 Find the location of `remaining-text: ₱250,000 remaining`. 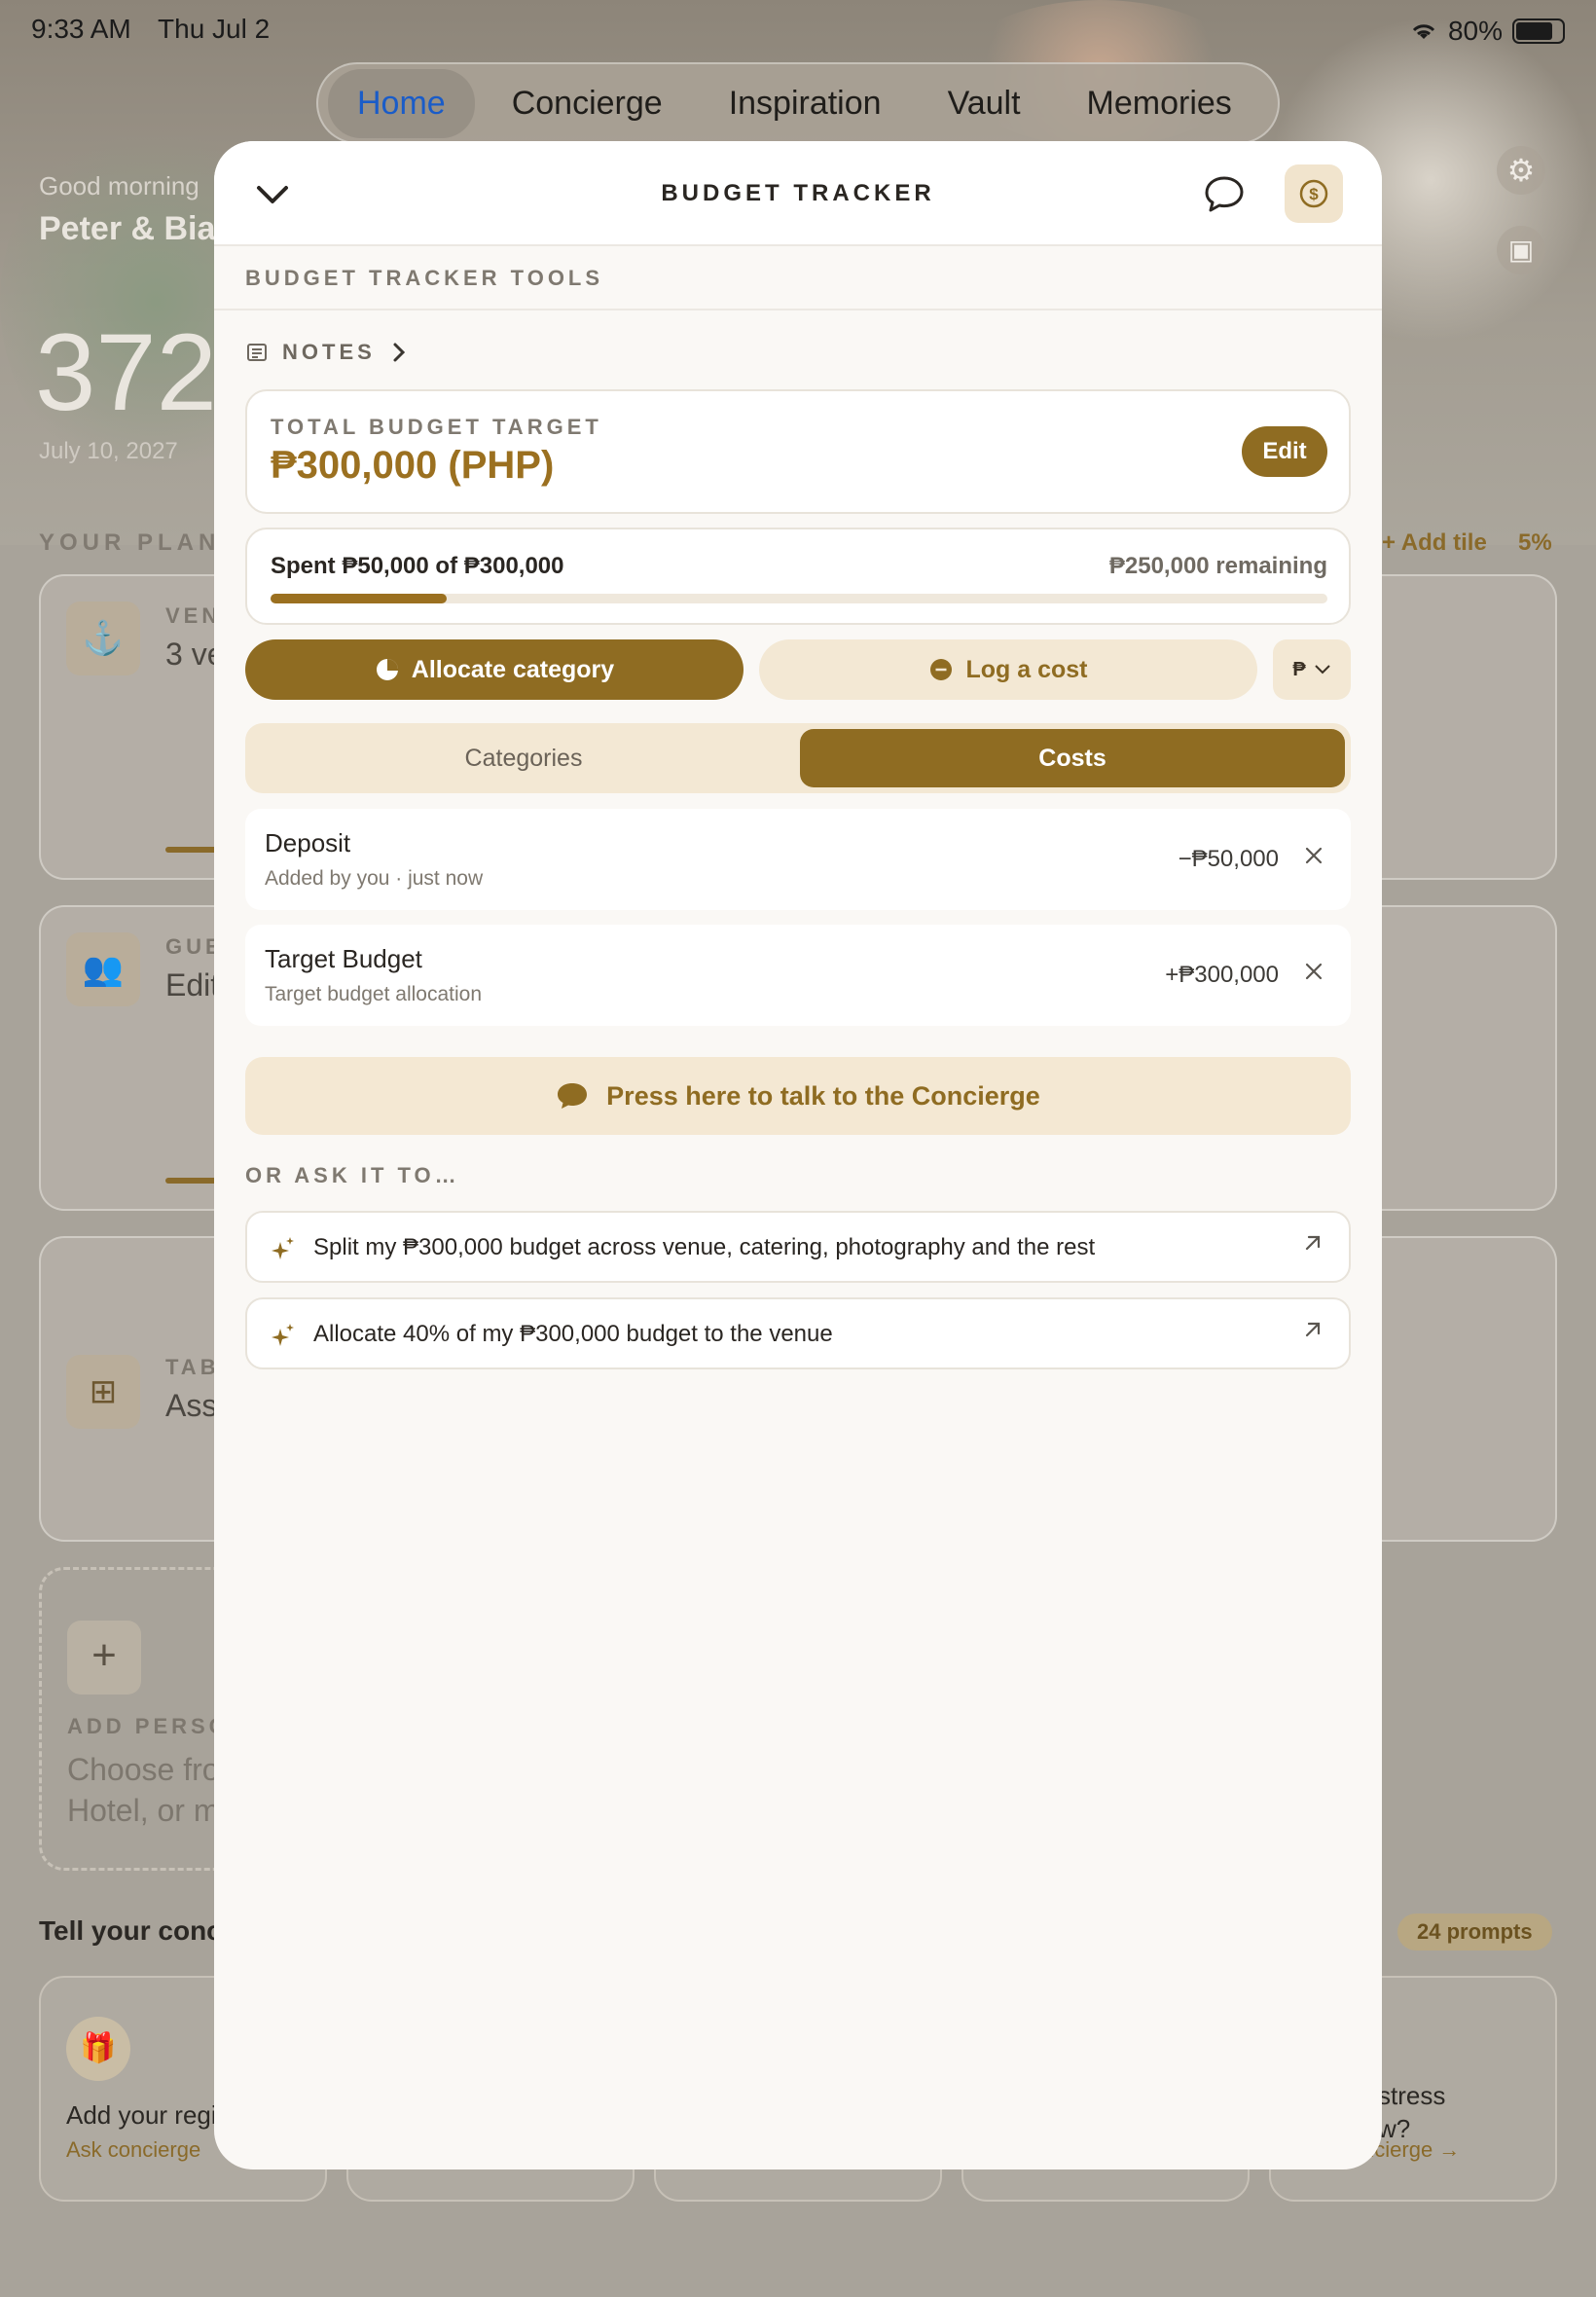

remaining-text: ₱250,000 remaining is located at coordinates (1217, 566).